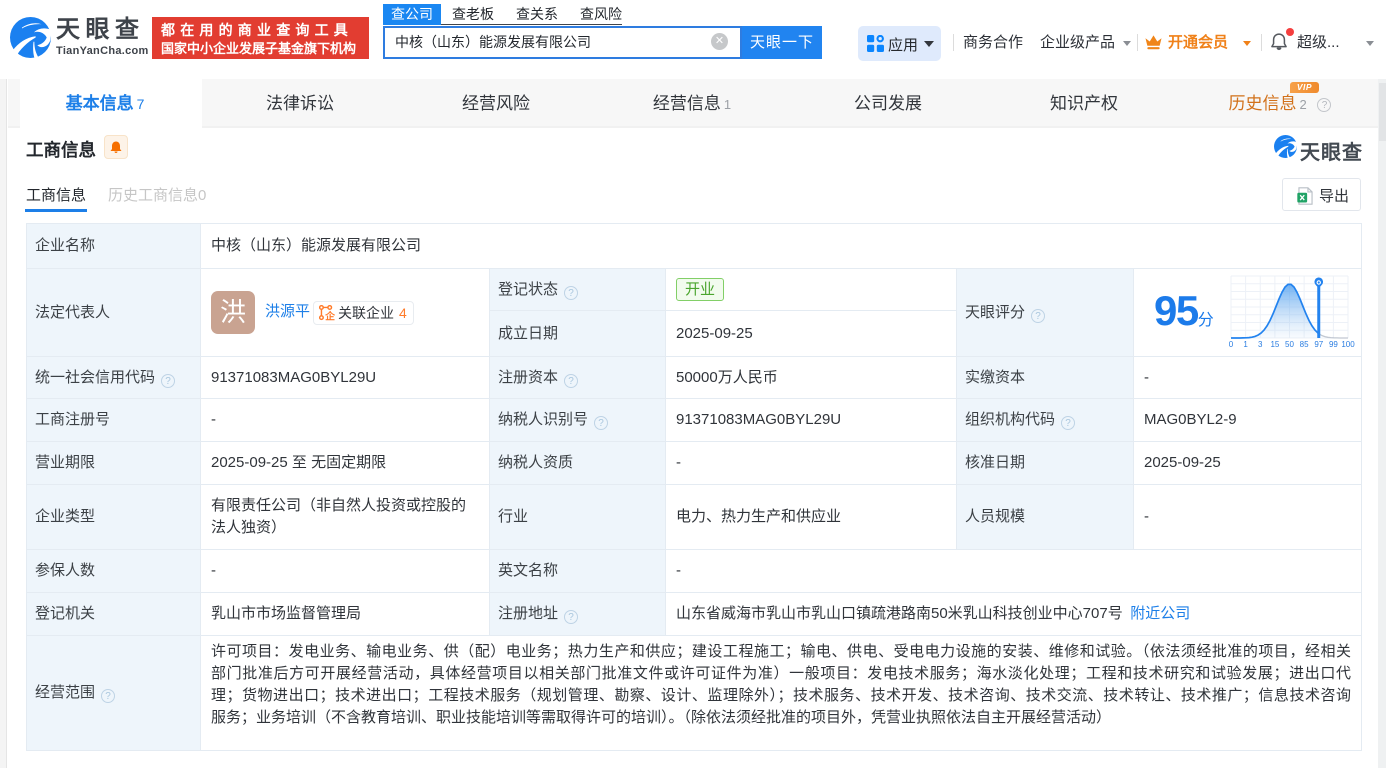 The width and height of the screenshot is (1386, 768). What do you see at coordinates (329, 315) in the screenshot?
I see `svg-text: 企` at bounding box center [329, 315].